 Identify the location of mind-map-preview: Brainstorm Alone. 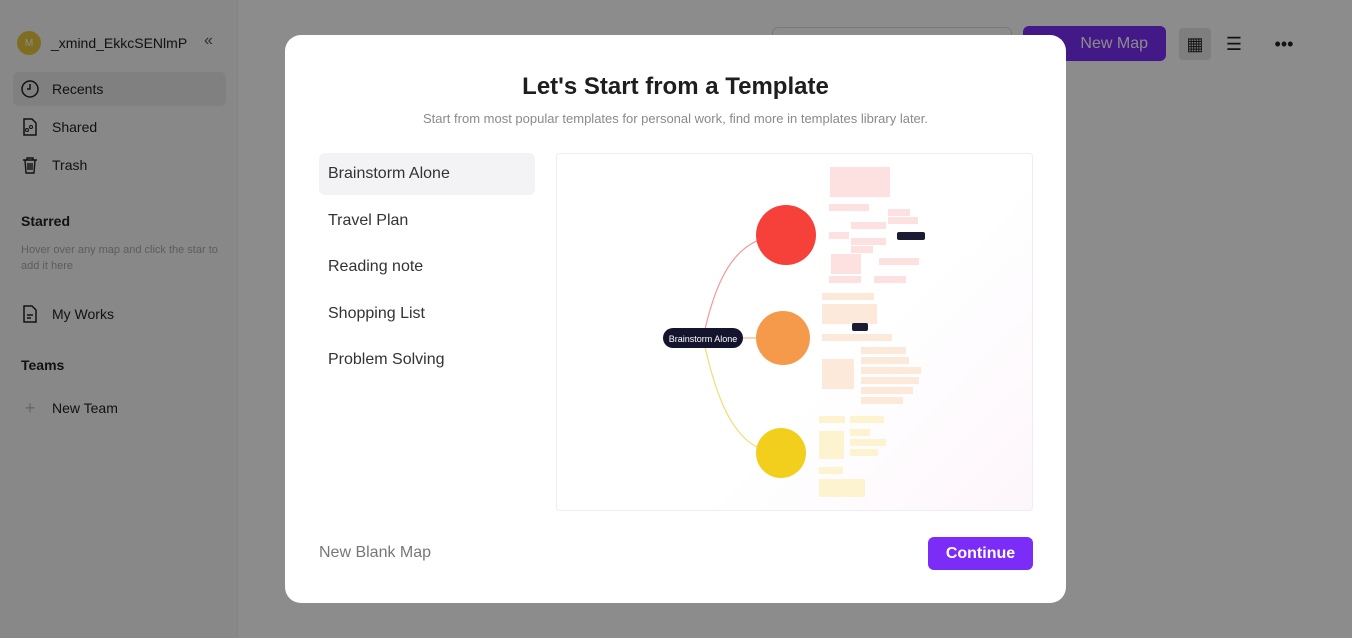
(794, 332).